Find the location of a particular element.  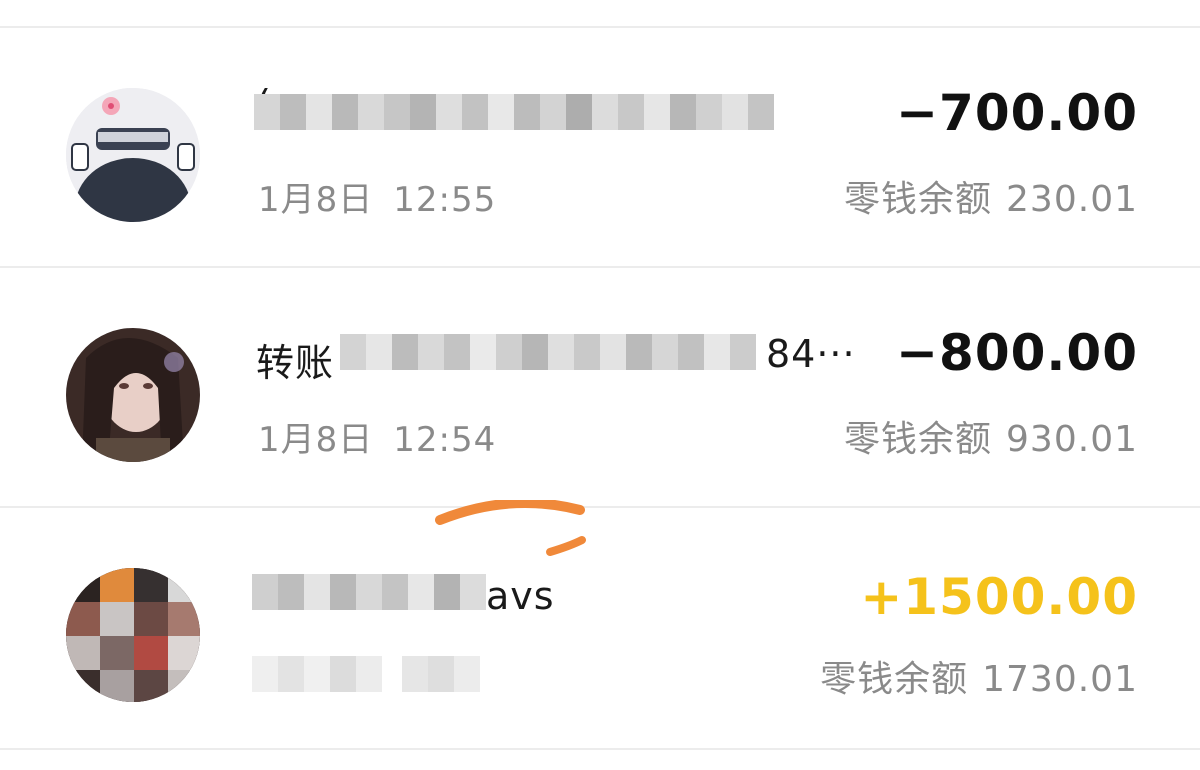

balance-text: 零钱余额 230.01 is located at coordinates (991, 196).